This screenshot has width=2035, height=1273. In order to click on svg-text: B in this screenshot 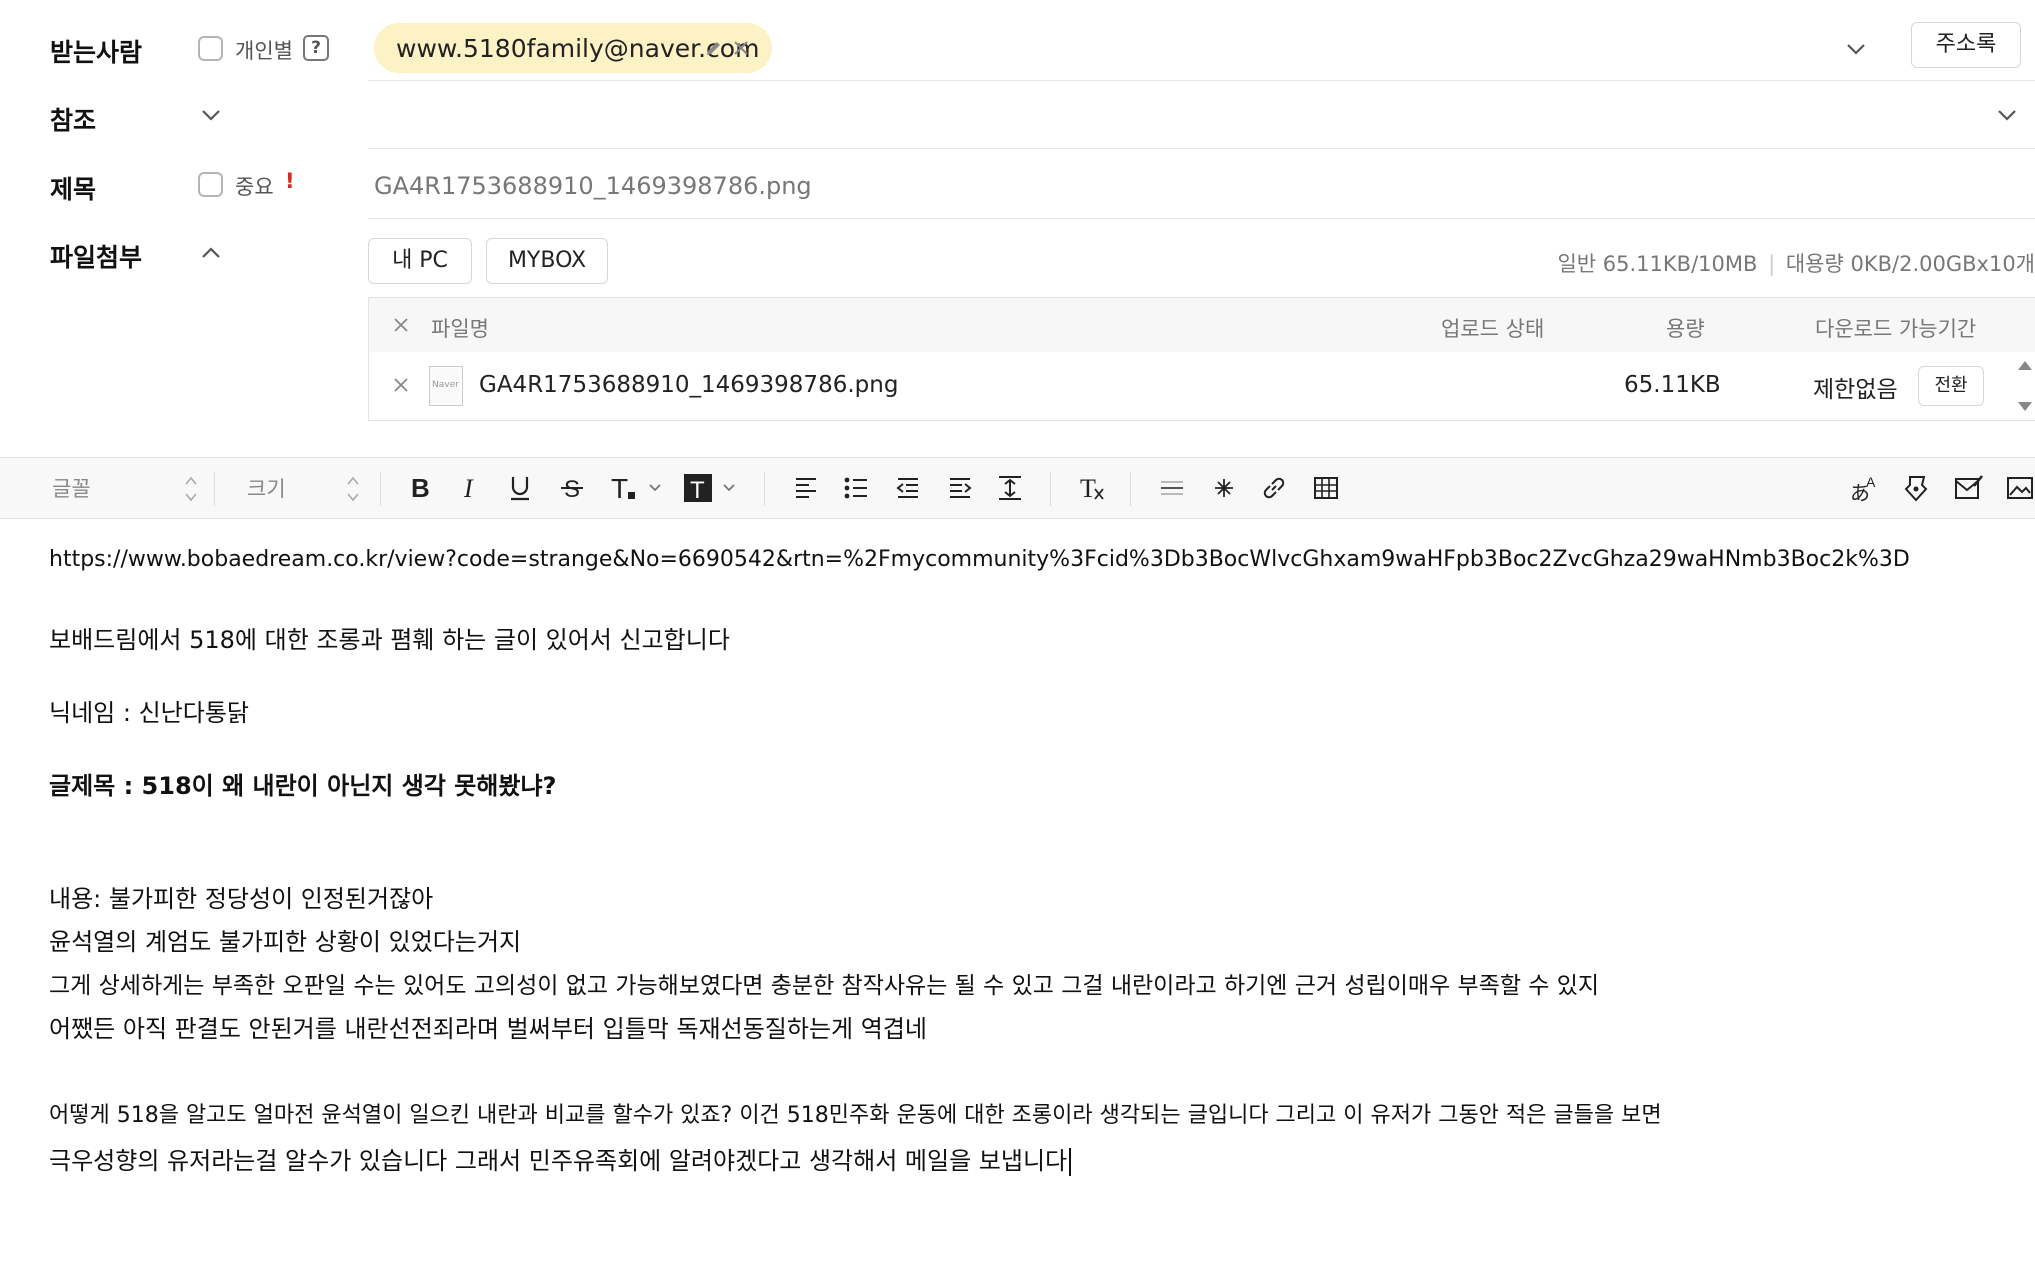, I will do `click(420, 488)`.